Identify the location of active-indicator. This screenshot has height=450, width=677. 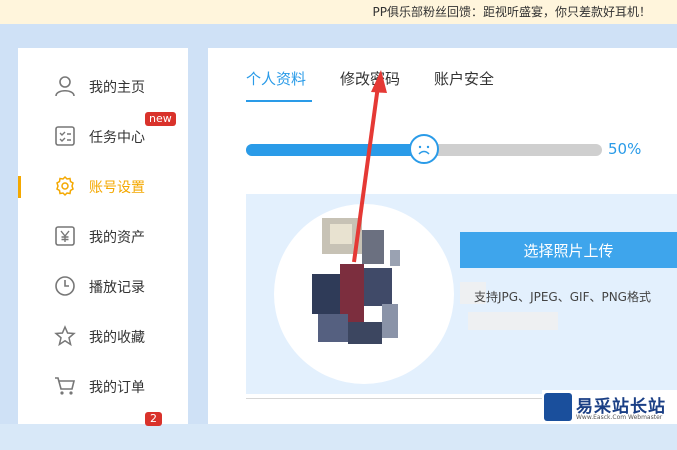
(19, 187).